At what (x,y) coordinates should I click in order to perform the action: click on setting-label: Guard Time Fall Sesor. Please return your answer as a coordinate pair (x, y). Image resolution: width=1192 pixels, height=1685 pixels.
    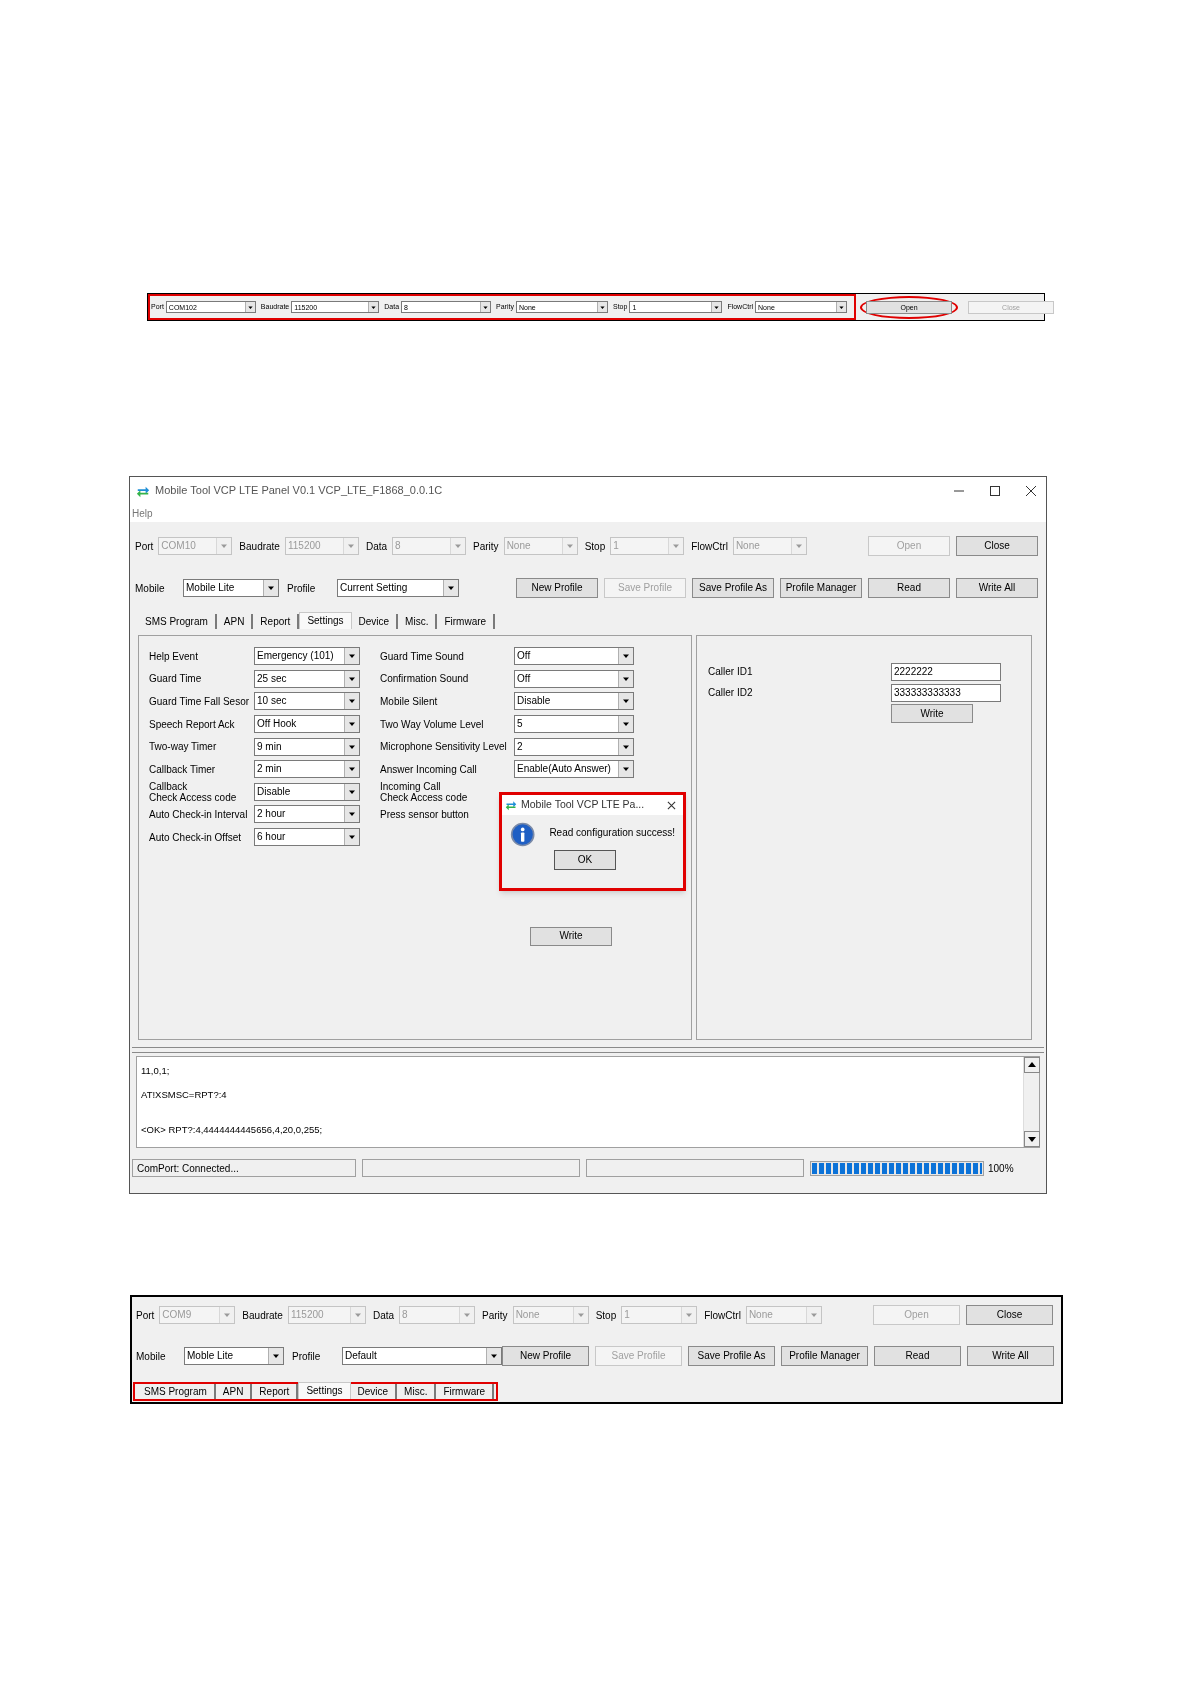
    Looking at the image, I should click on (200, 701).